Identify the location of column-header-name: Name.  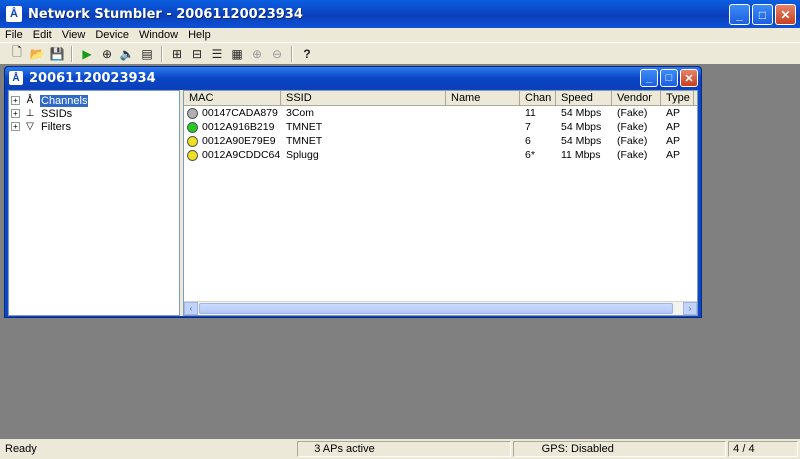
(483, 98).